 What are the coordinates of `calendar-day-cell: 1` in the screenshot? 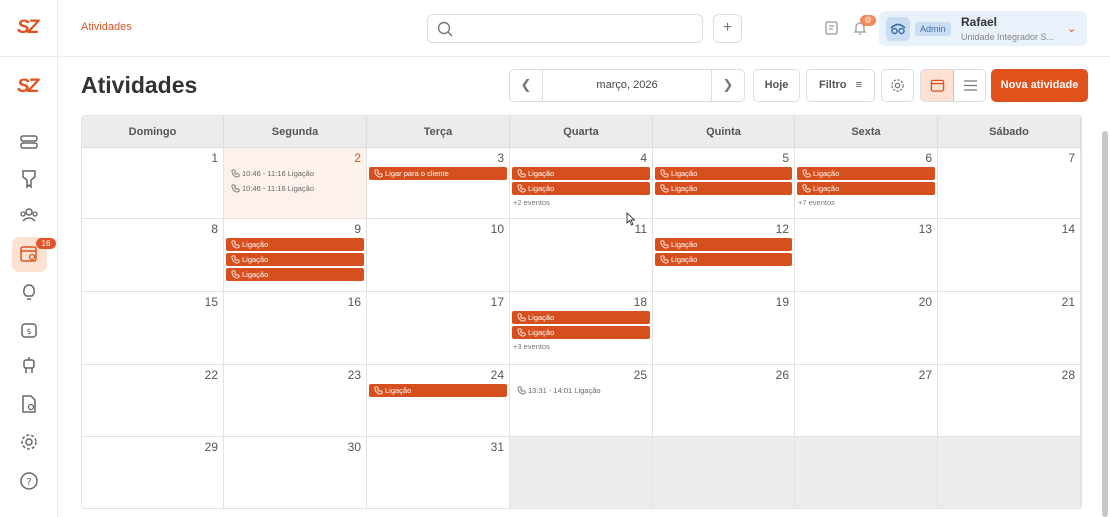 It's located at (153, 183).